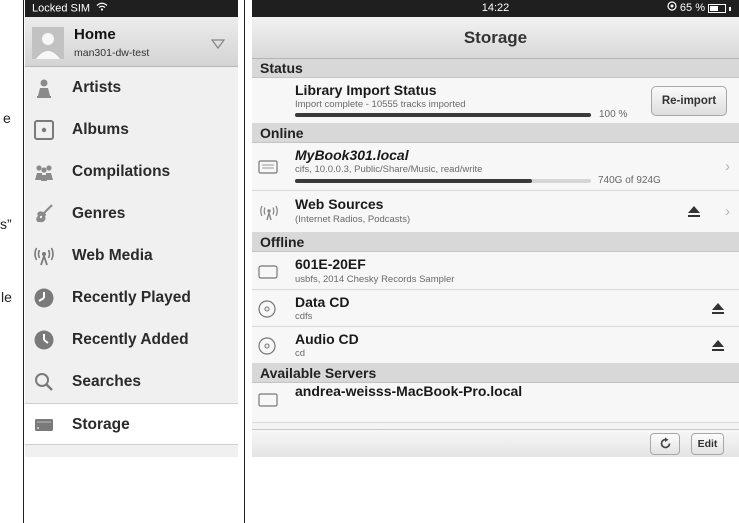 The height and width of the screenshot is (523, 739). I want to click on refresh-button, so click(665, 444).